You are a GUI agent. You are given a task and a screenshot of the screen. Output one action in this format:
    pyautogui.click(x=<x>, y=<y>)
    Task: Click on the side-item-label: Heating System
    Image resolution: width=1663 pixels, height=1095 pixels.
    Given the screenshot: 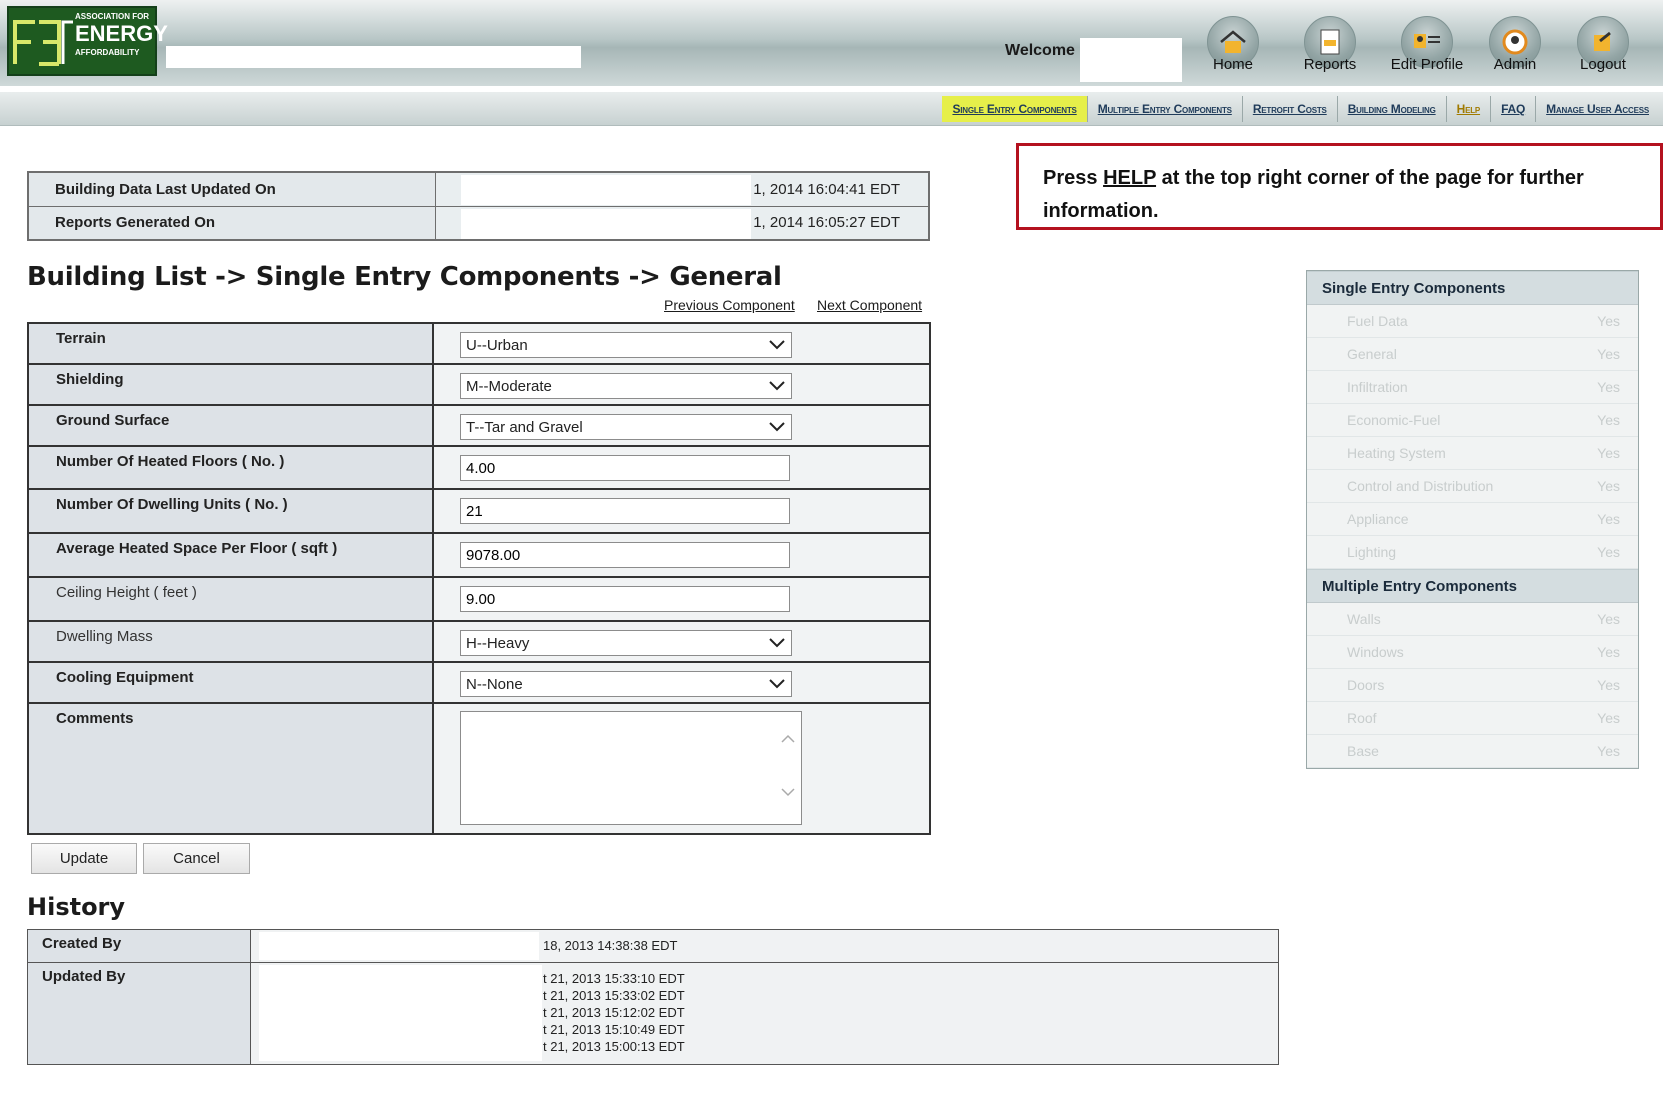 What is the action you would take?
    pyautogui.click(x=1396, y=453)
    